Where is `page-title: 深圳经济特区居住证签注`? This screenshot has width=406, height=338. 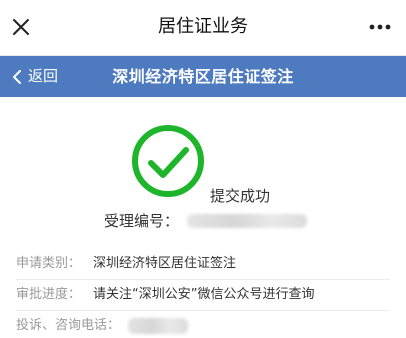 page-title: 深圳经济特区居住证签注 is located at coordinates (203, 76).